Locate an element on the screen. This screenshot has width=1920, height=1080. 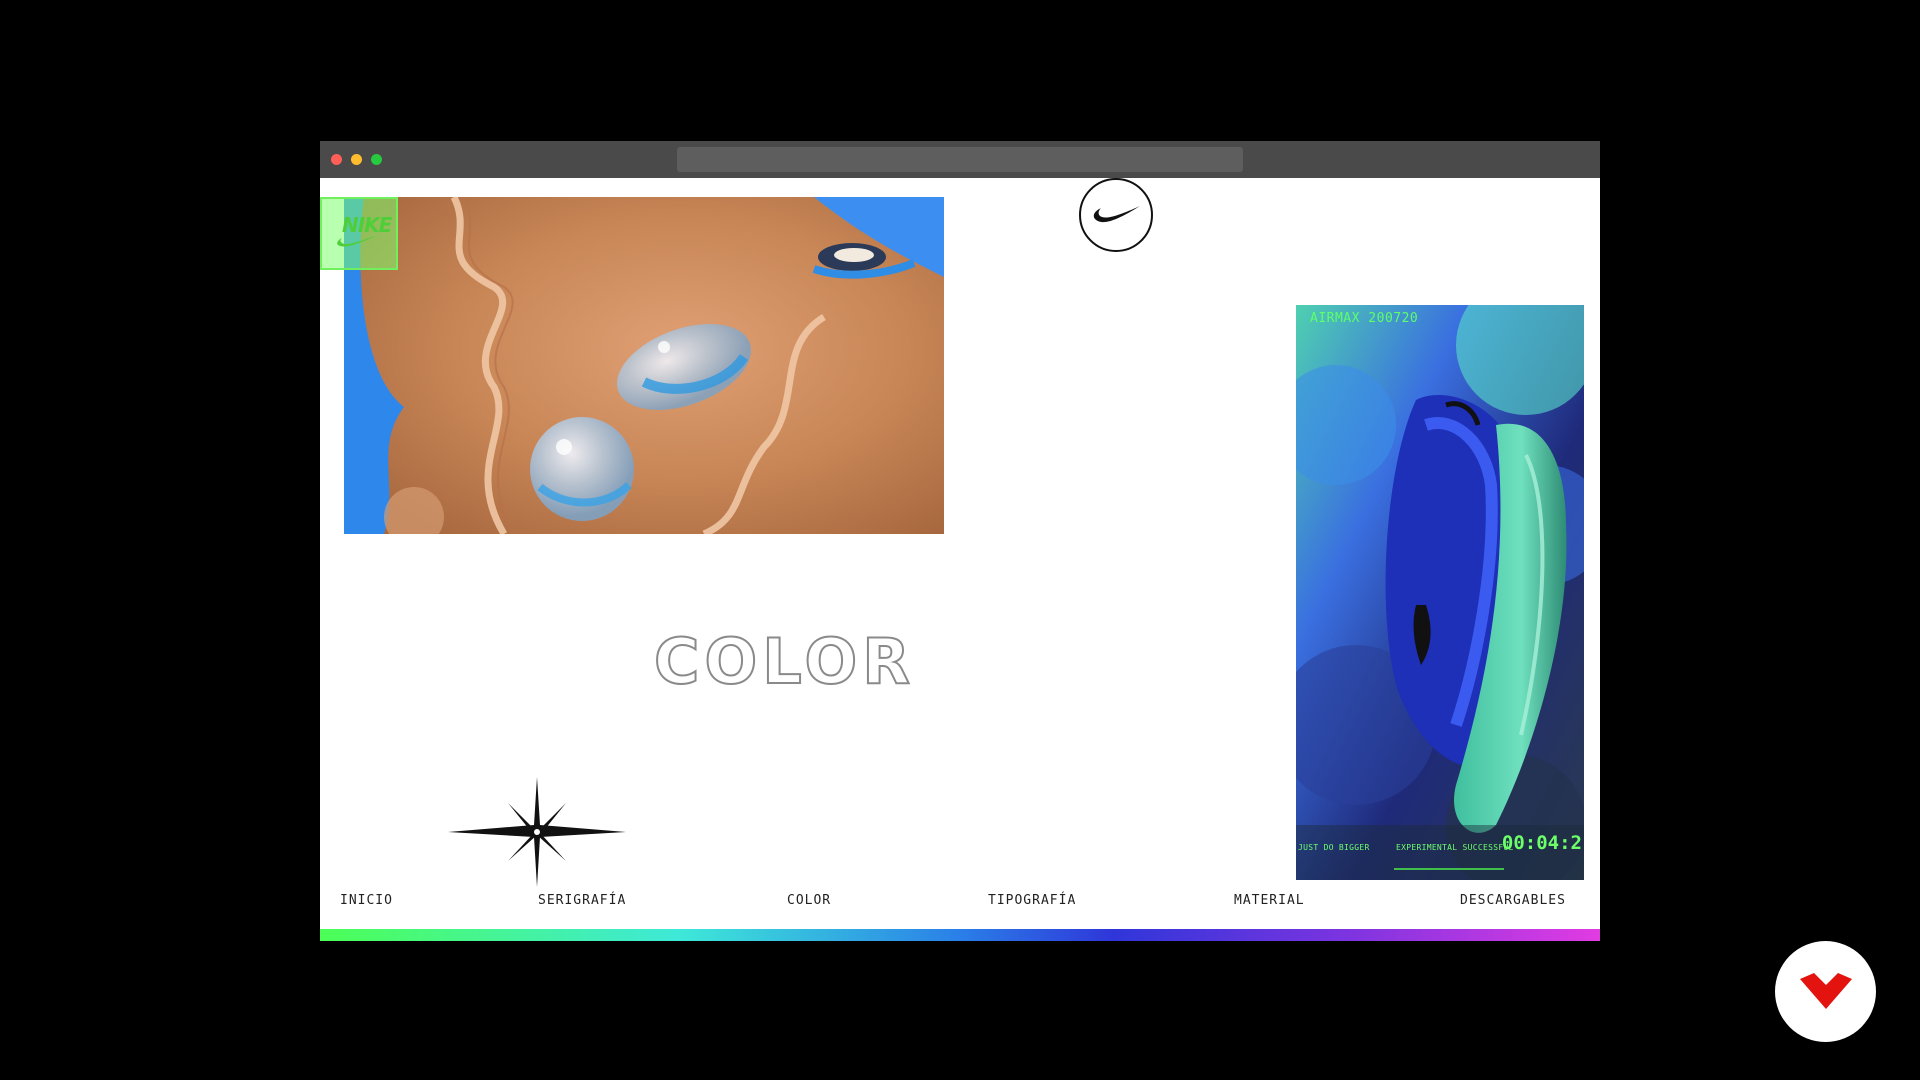
domestika-logo-icon is located at coordinates (1826, 991).